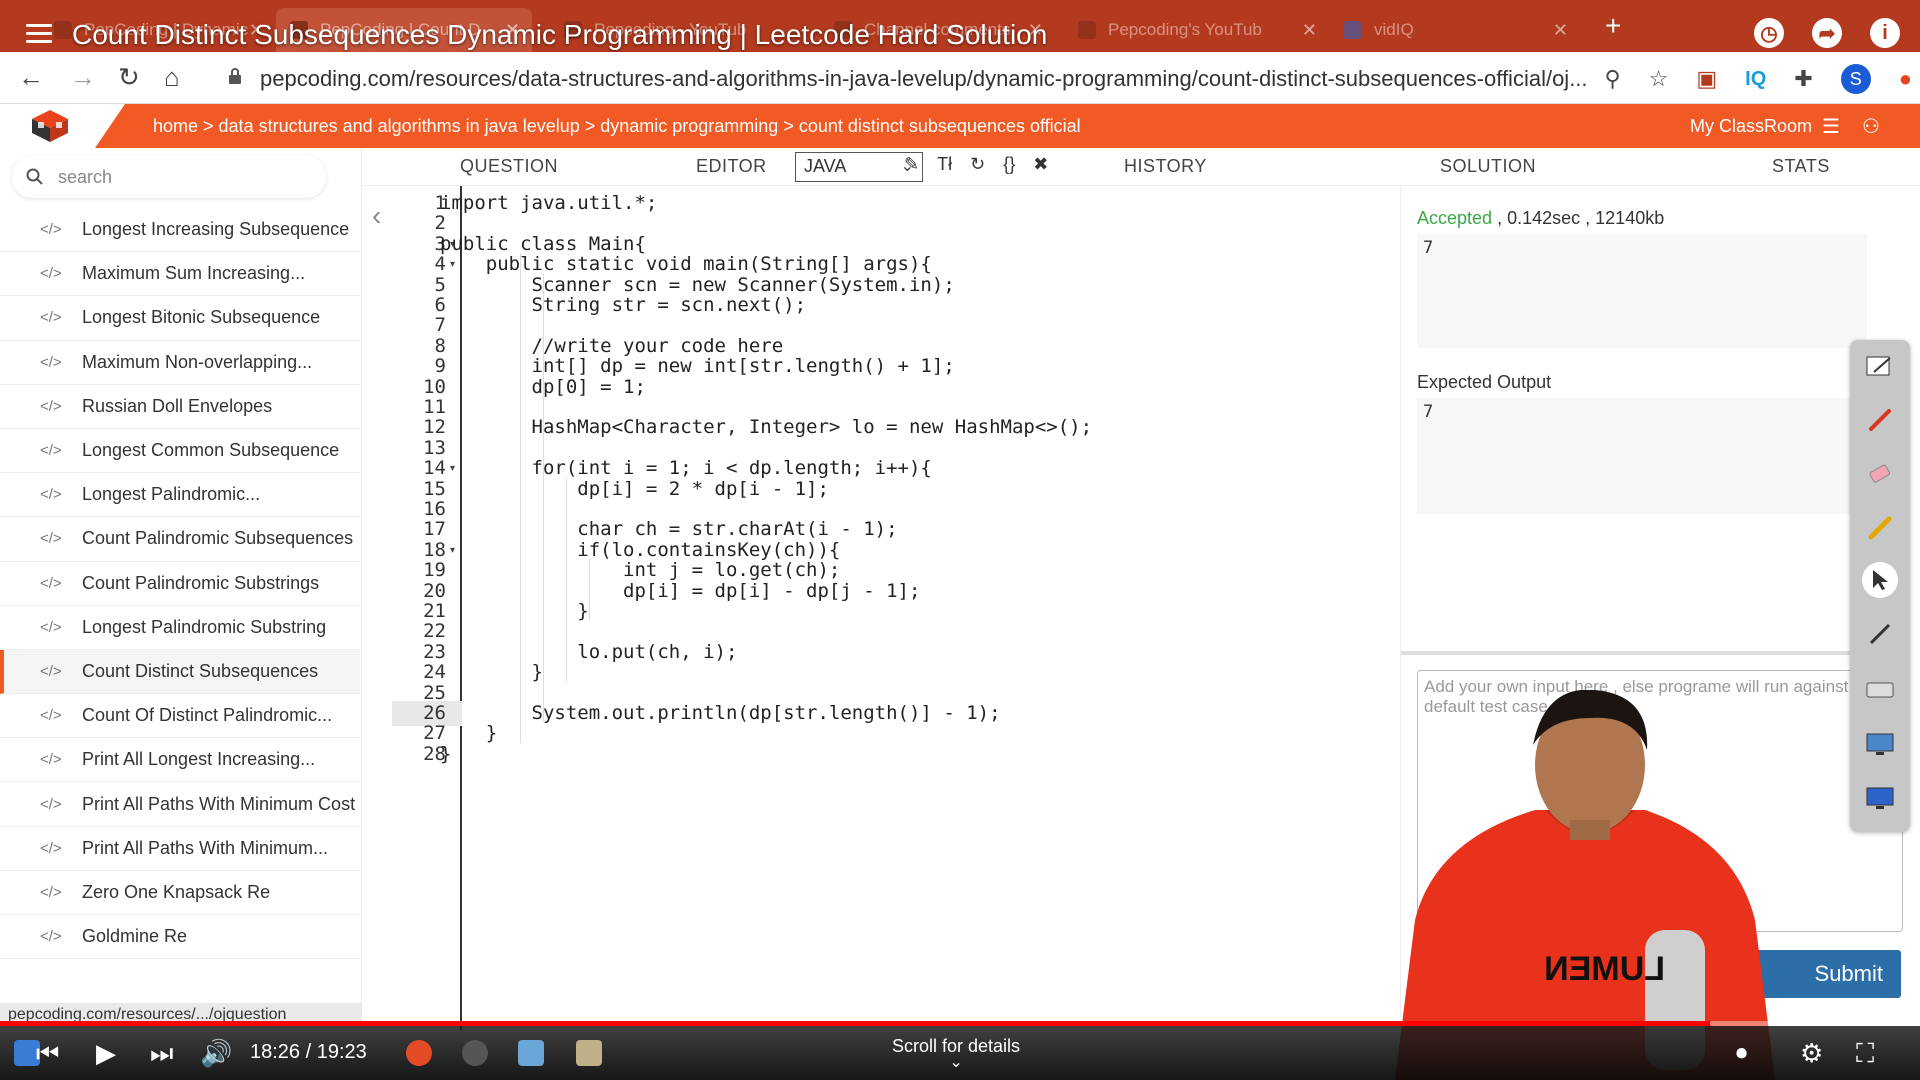 The height and width of the screenshot is (1080, 1920). I want to click on browser-tab: vidIQ ✕, so click(1455, 30).